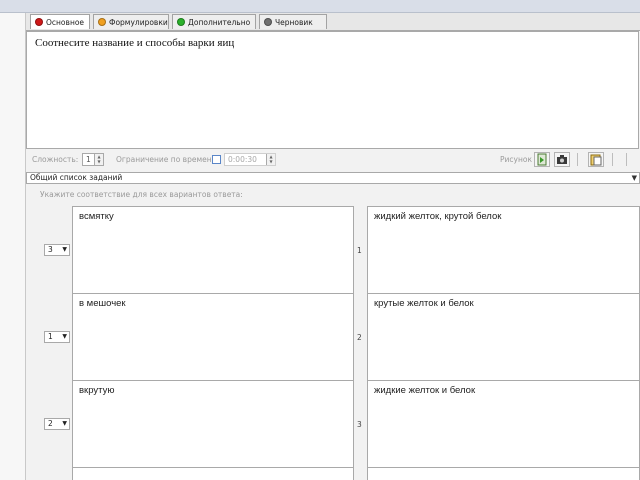 This screenshot has height=480, width=640. Describe the element at coordinates (359, 424) in the screenshot. I see `right-item-number: 3` at that location.